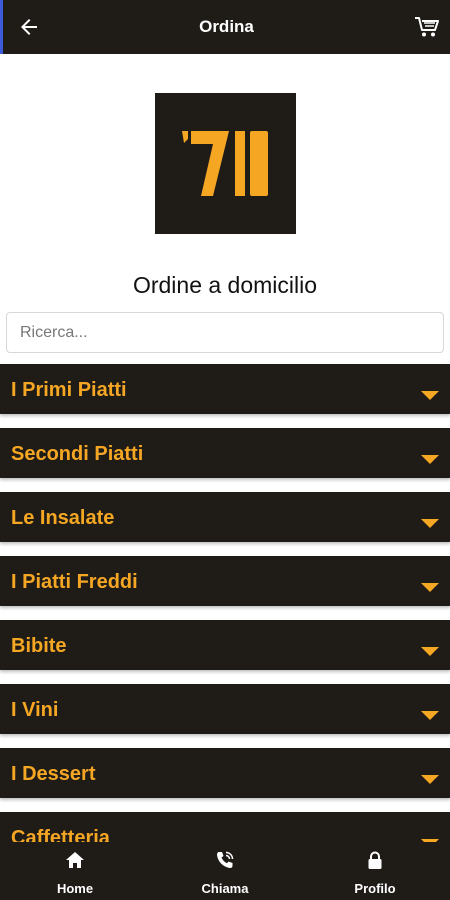 This screenshot has height=900, width=450. Describe the element at coordinates (375, 888) in the screenshot. I see `nav-label: Profilo` at that location.